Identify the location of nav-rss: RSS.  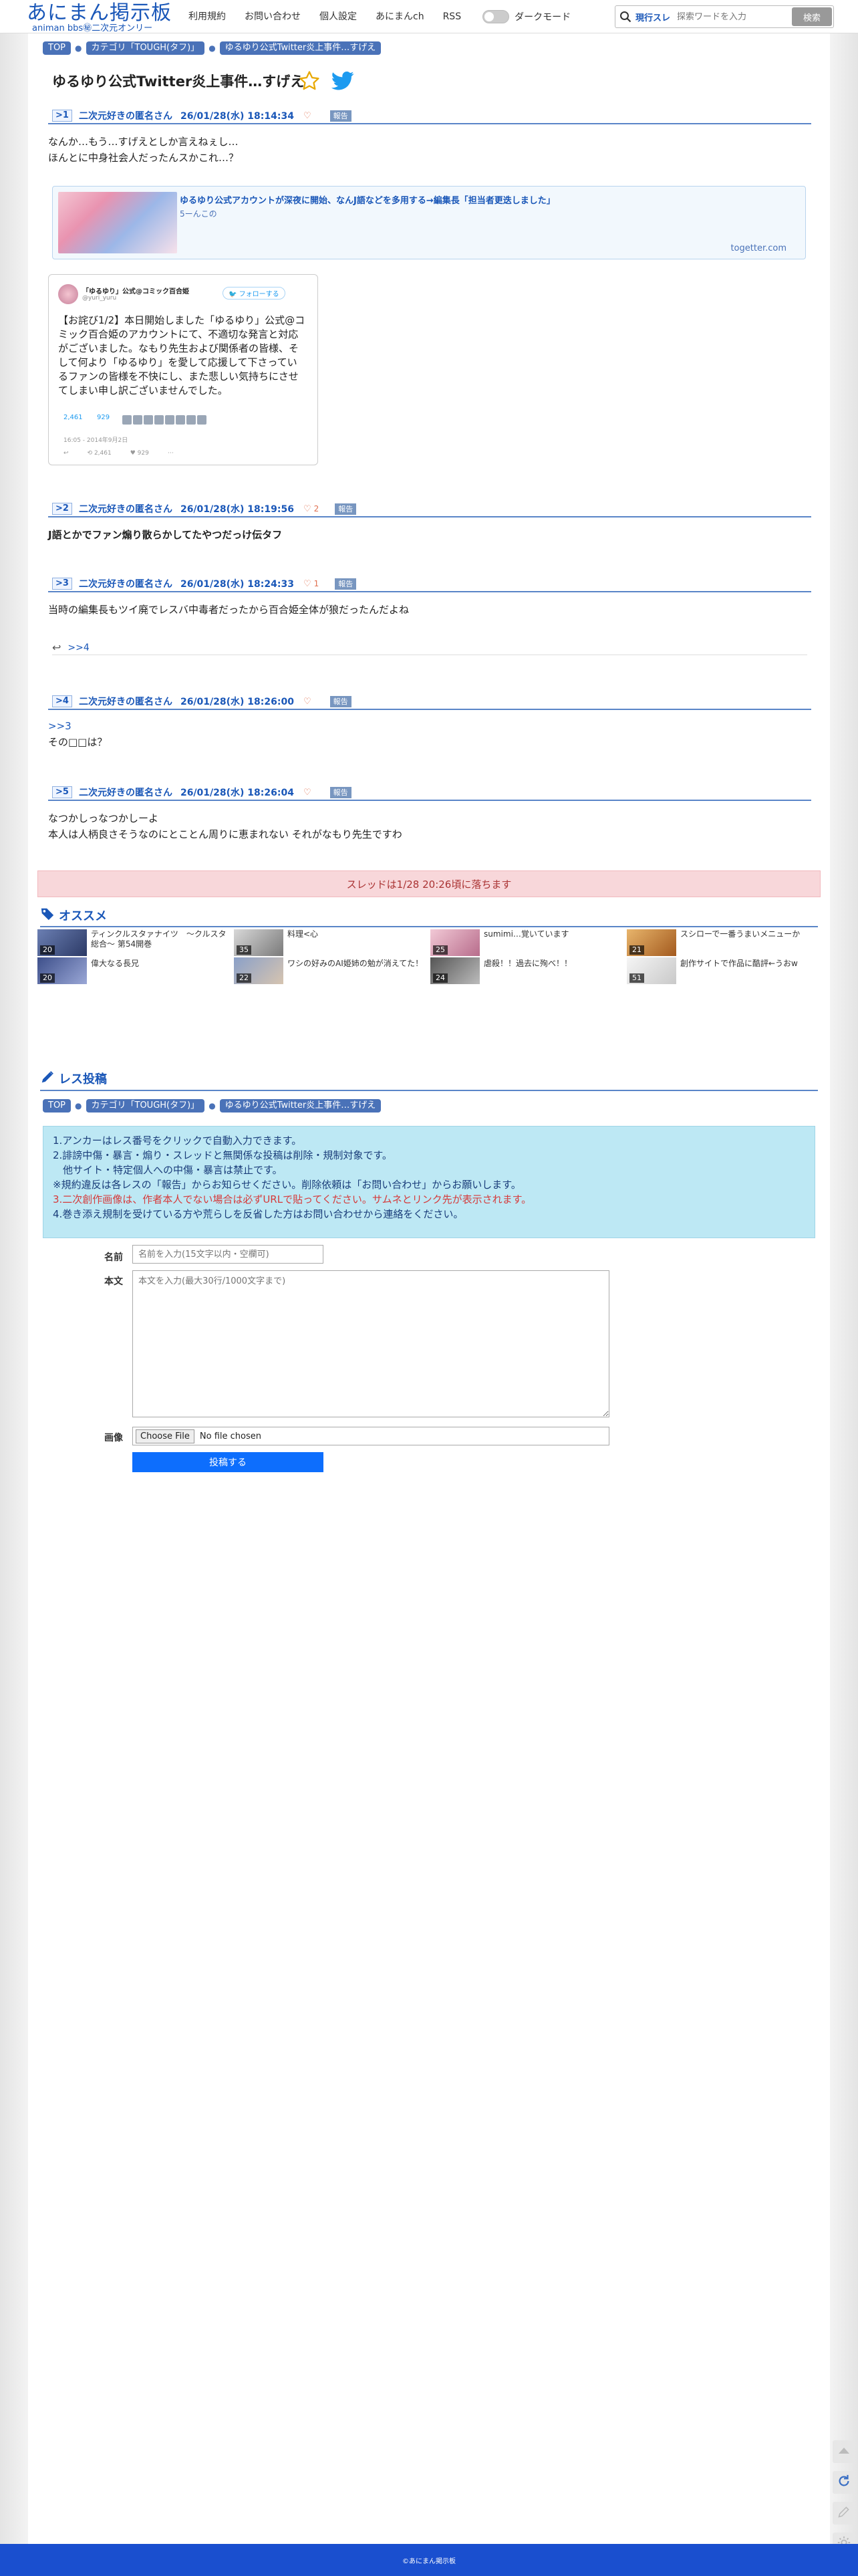
(452, 16).